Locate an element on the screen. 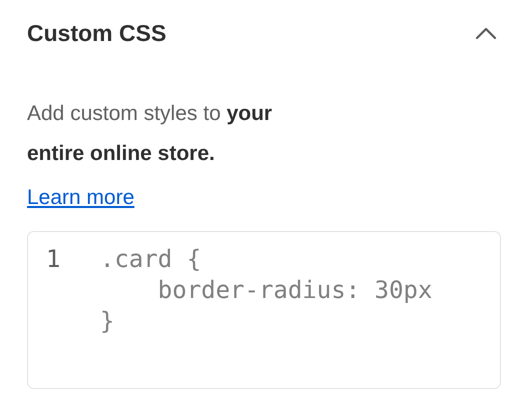 The height and width of the screenshot is (410, 520). description-text: Add custom styles to your entire online store. is located at coordinates (150, 134).